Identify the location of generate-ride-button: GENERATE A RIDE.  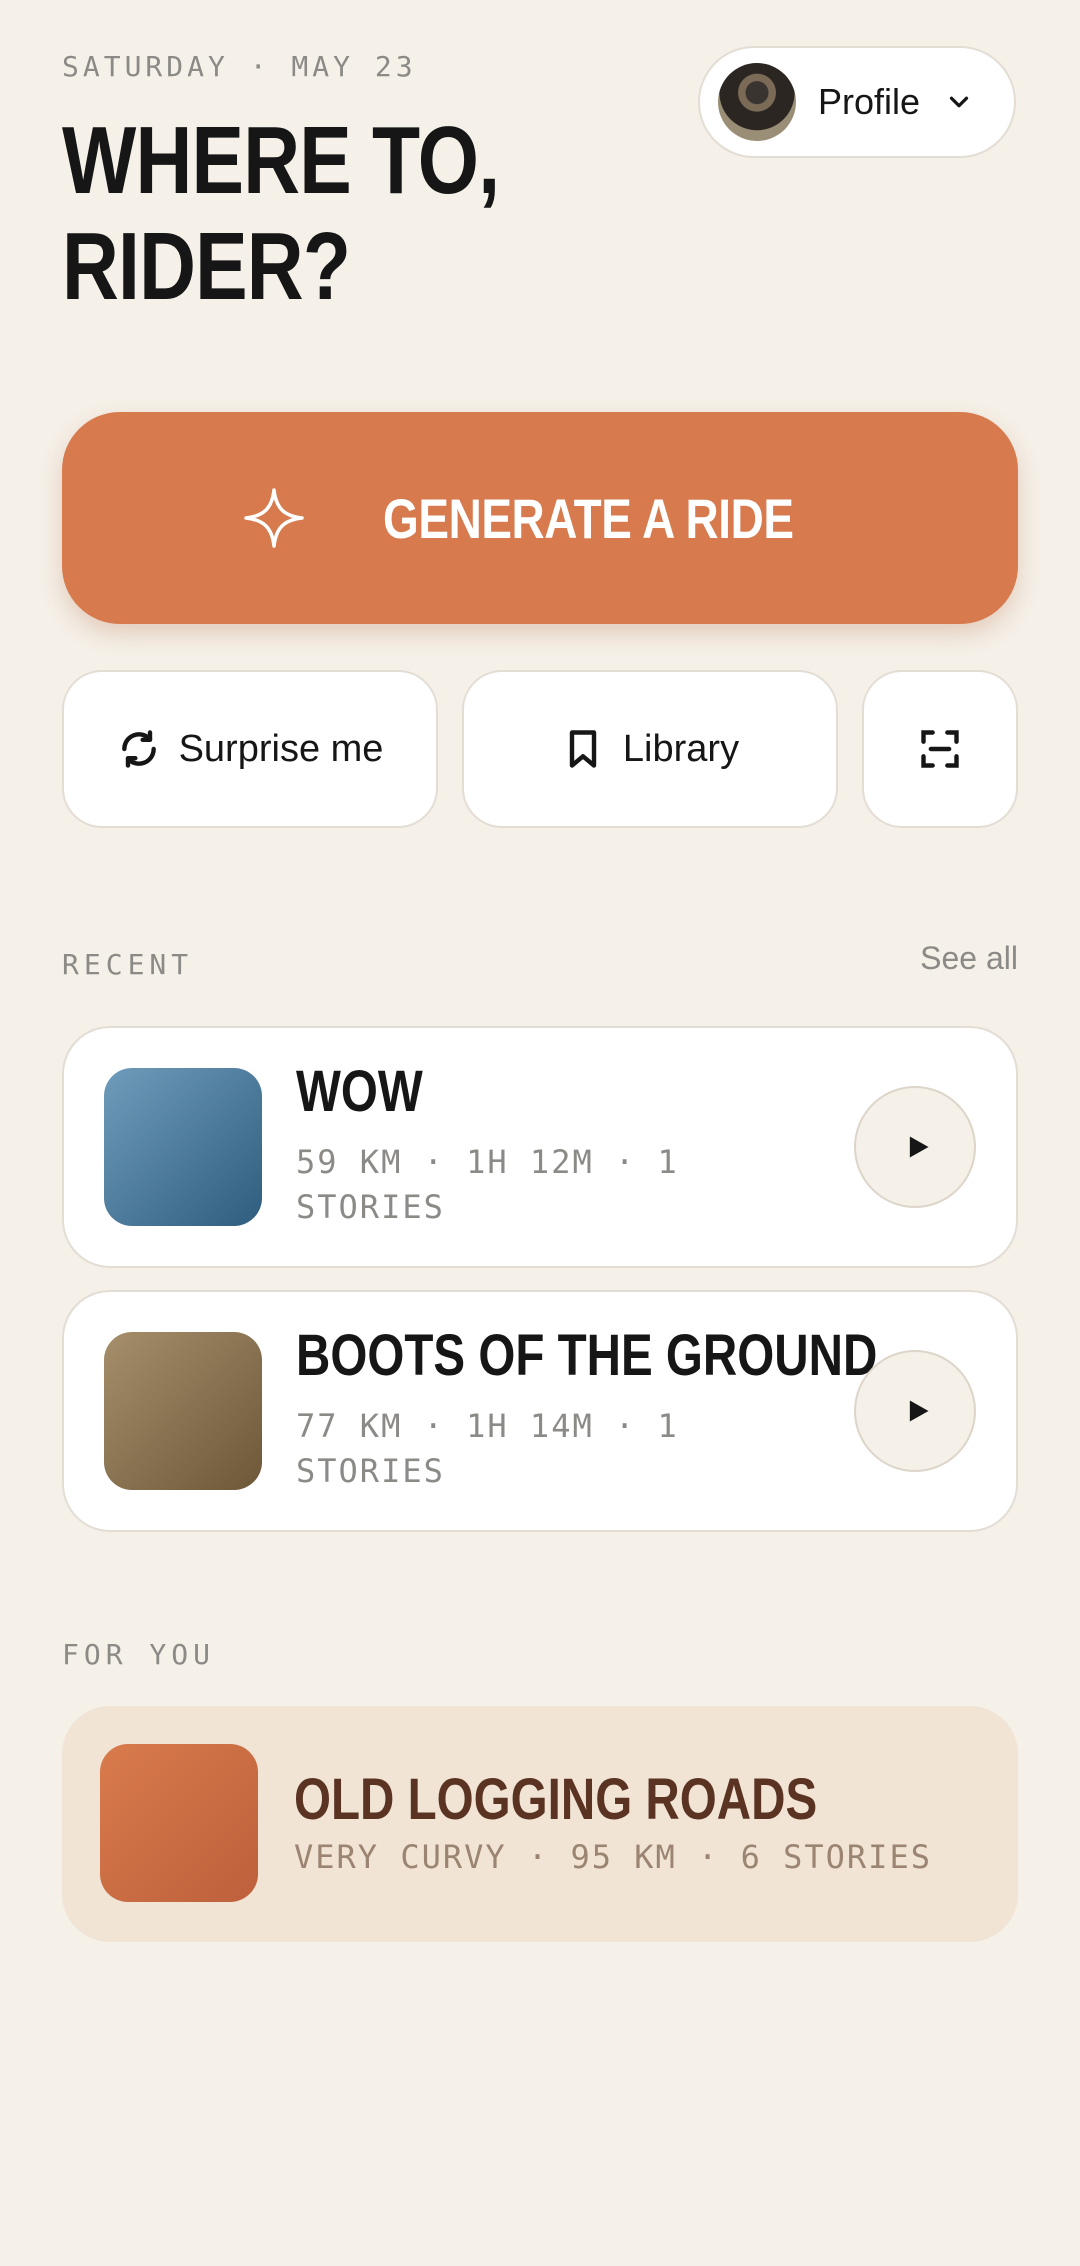
(540, 518).